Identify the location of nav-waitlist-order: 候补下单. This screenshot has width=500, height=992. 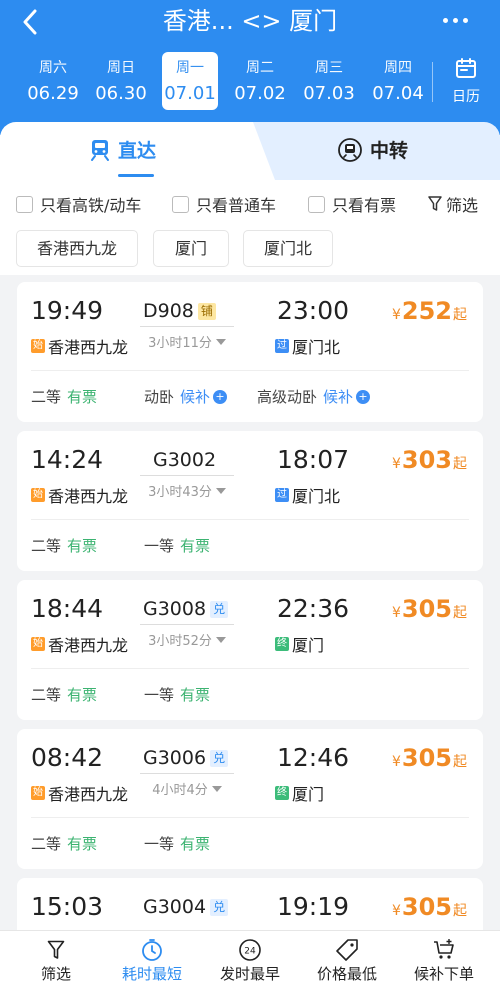
(444, 960).